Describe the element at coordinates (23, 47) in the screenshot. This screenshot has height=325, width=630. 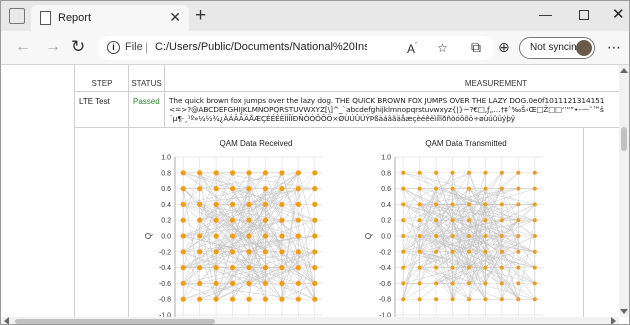
I see `back-icon: ←` at that location.